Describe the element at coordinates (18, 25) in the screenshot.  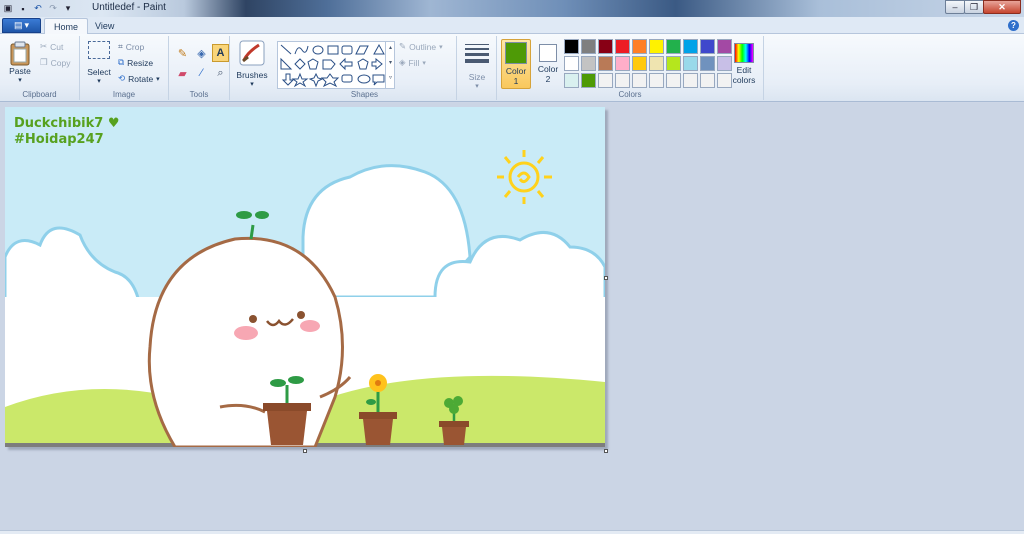
I see `menu-icon: ▤` at that location.